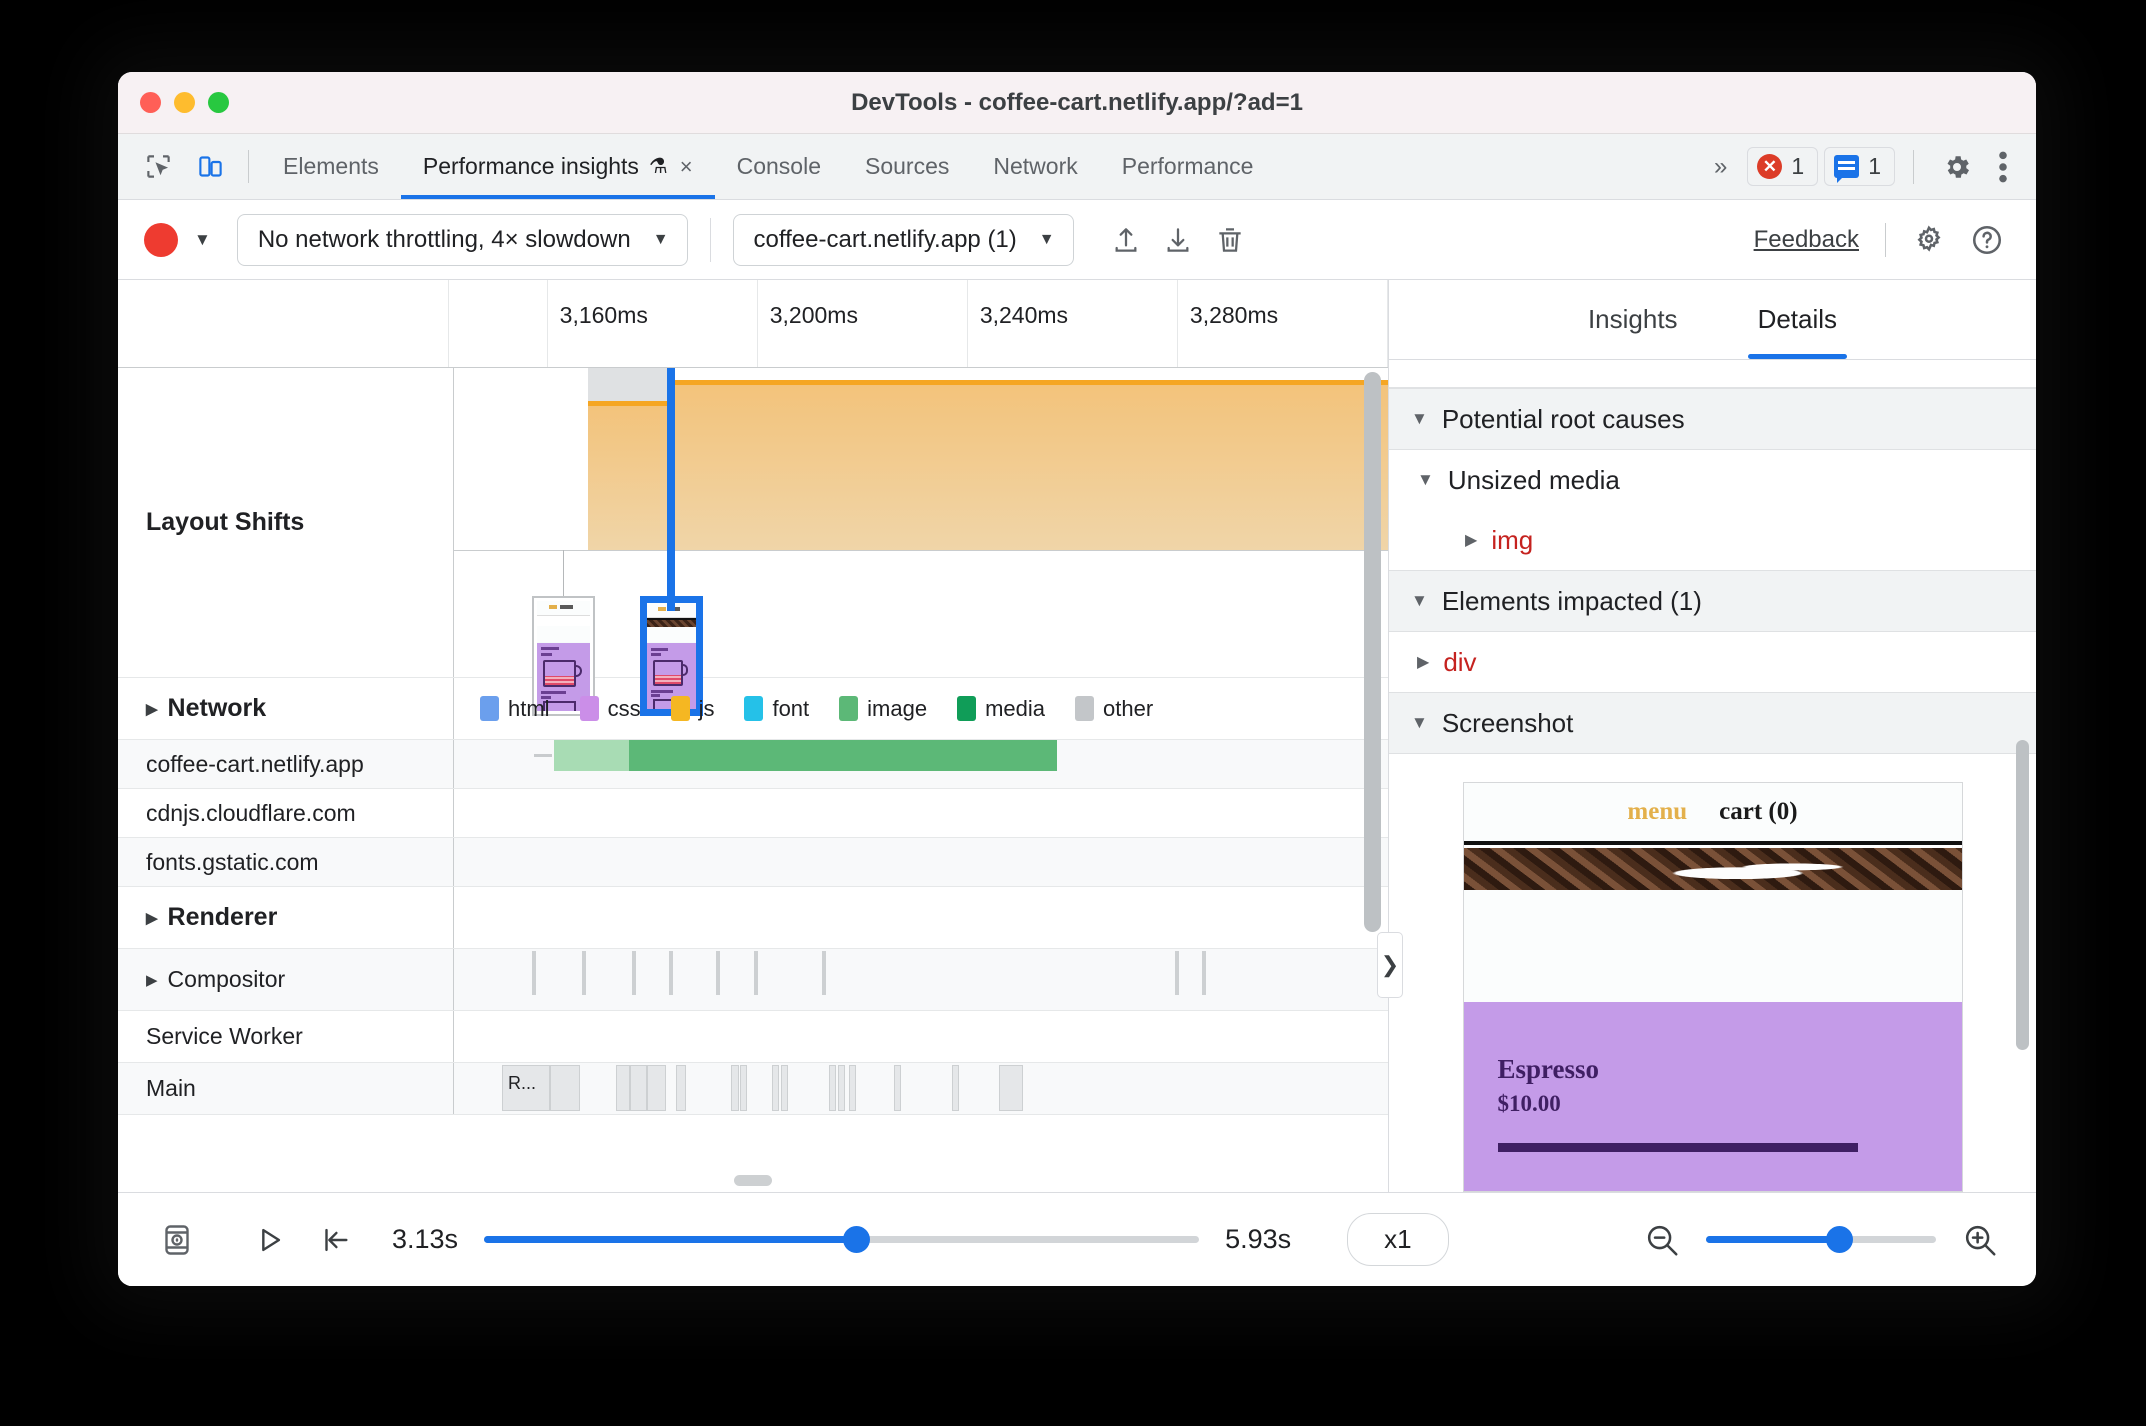 This screenshot has width=2146, height=1426. Describe the element at coordinates (907, 166) in the screenshot. I see `tab-sources: Sources` at that location.